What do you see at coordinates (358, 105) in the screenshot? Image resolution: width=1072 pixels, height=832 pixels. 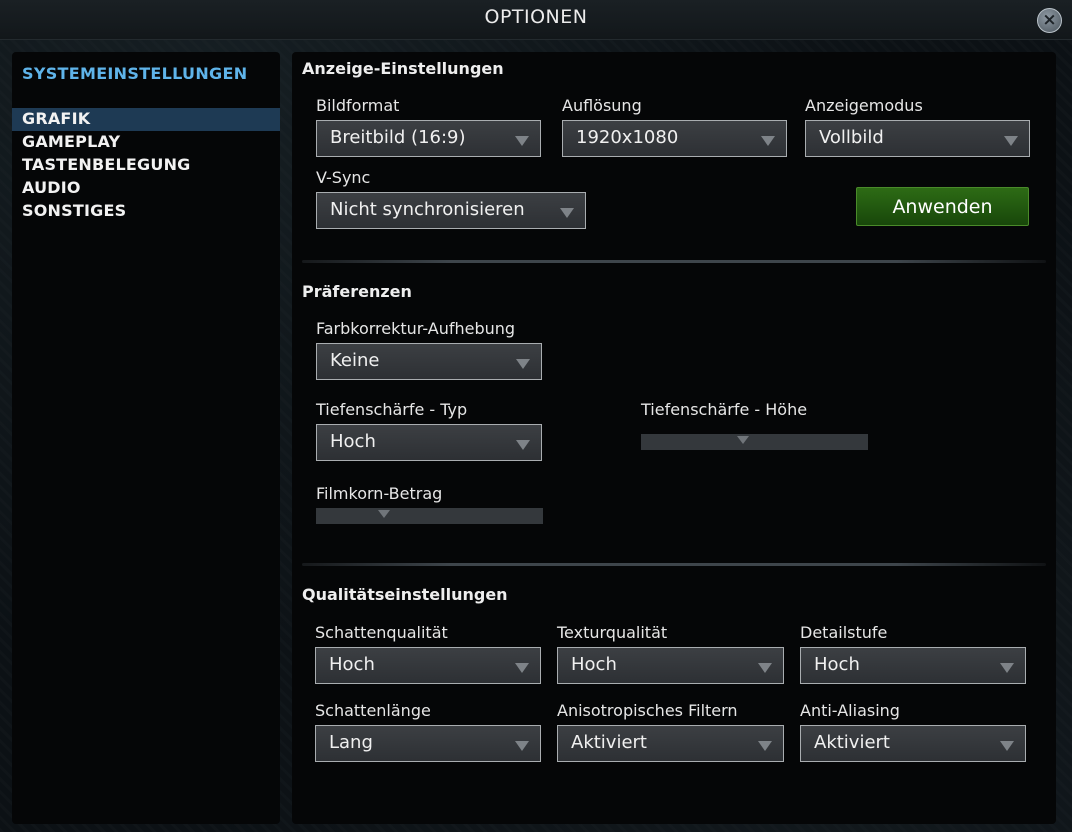 I see `aspect-label: Bildformat` at bounding box center [358, 105].